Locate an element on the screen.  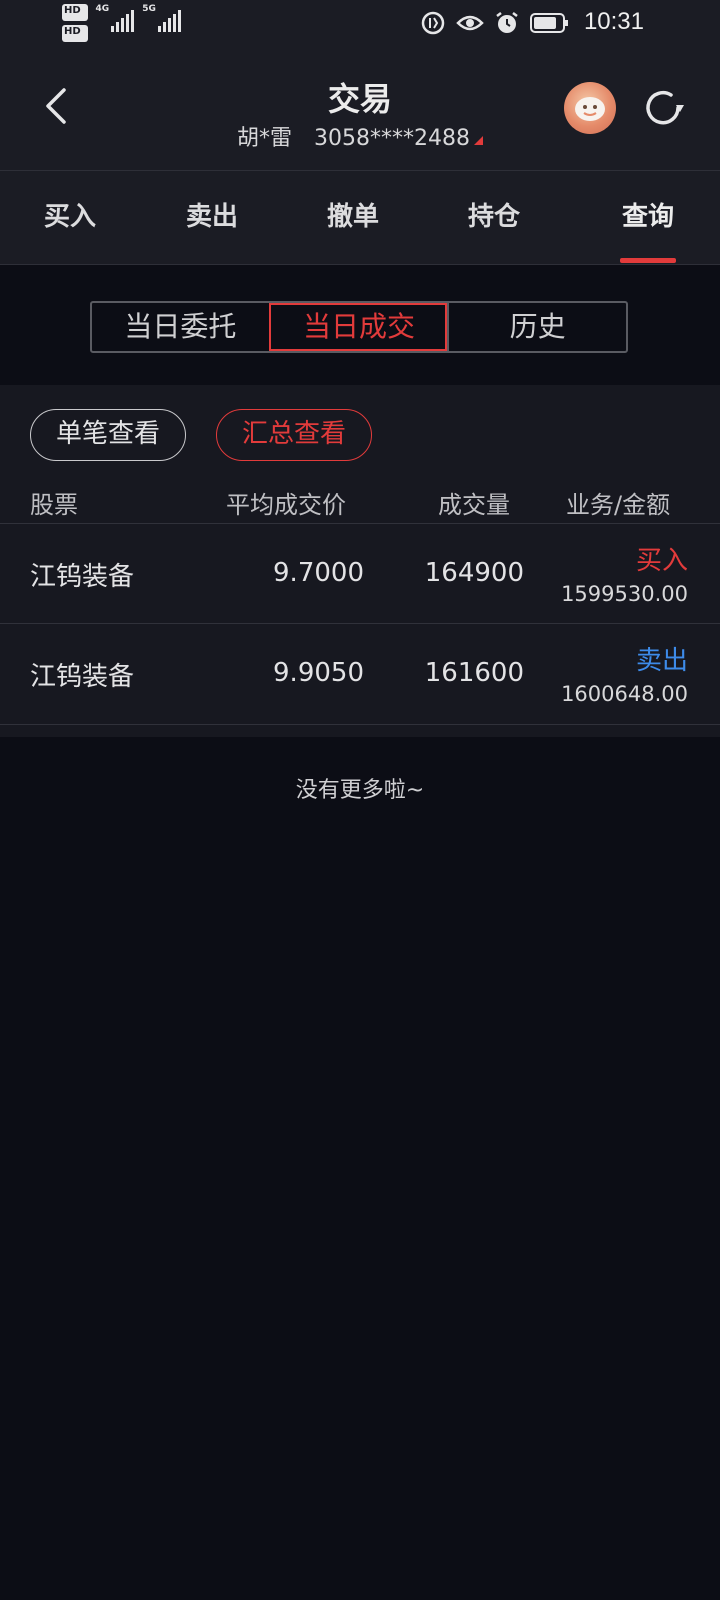
query-segmented-control: 当日委托 当日成交 历史 is located at coordinates (359, 327).